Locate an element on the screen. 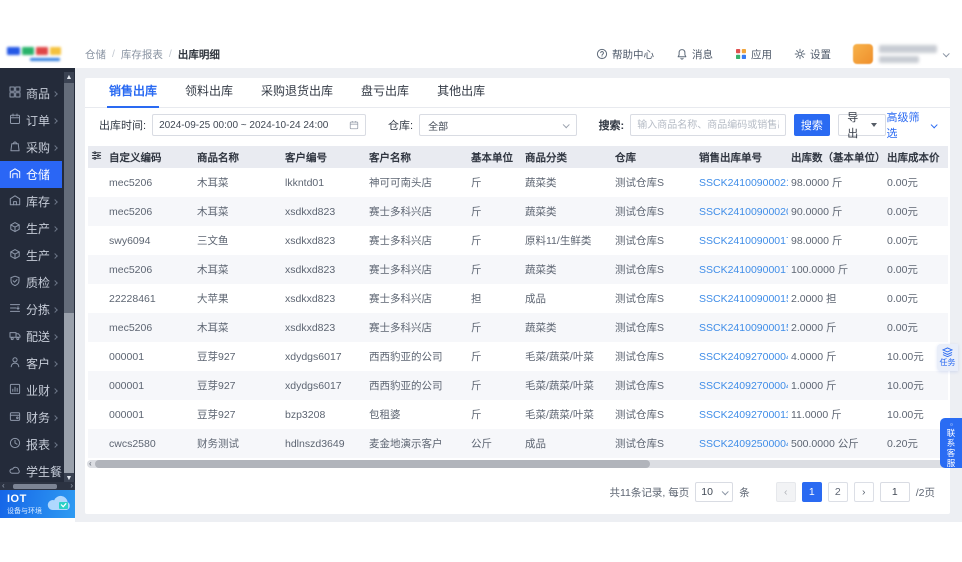 The width and height of the screenshot is (962, 562). sidebar-item-report: 报表 is located at coordinates (31, 444).